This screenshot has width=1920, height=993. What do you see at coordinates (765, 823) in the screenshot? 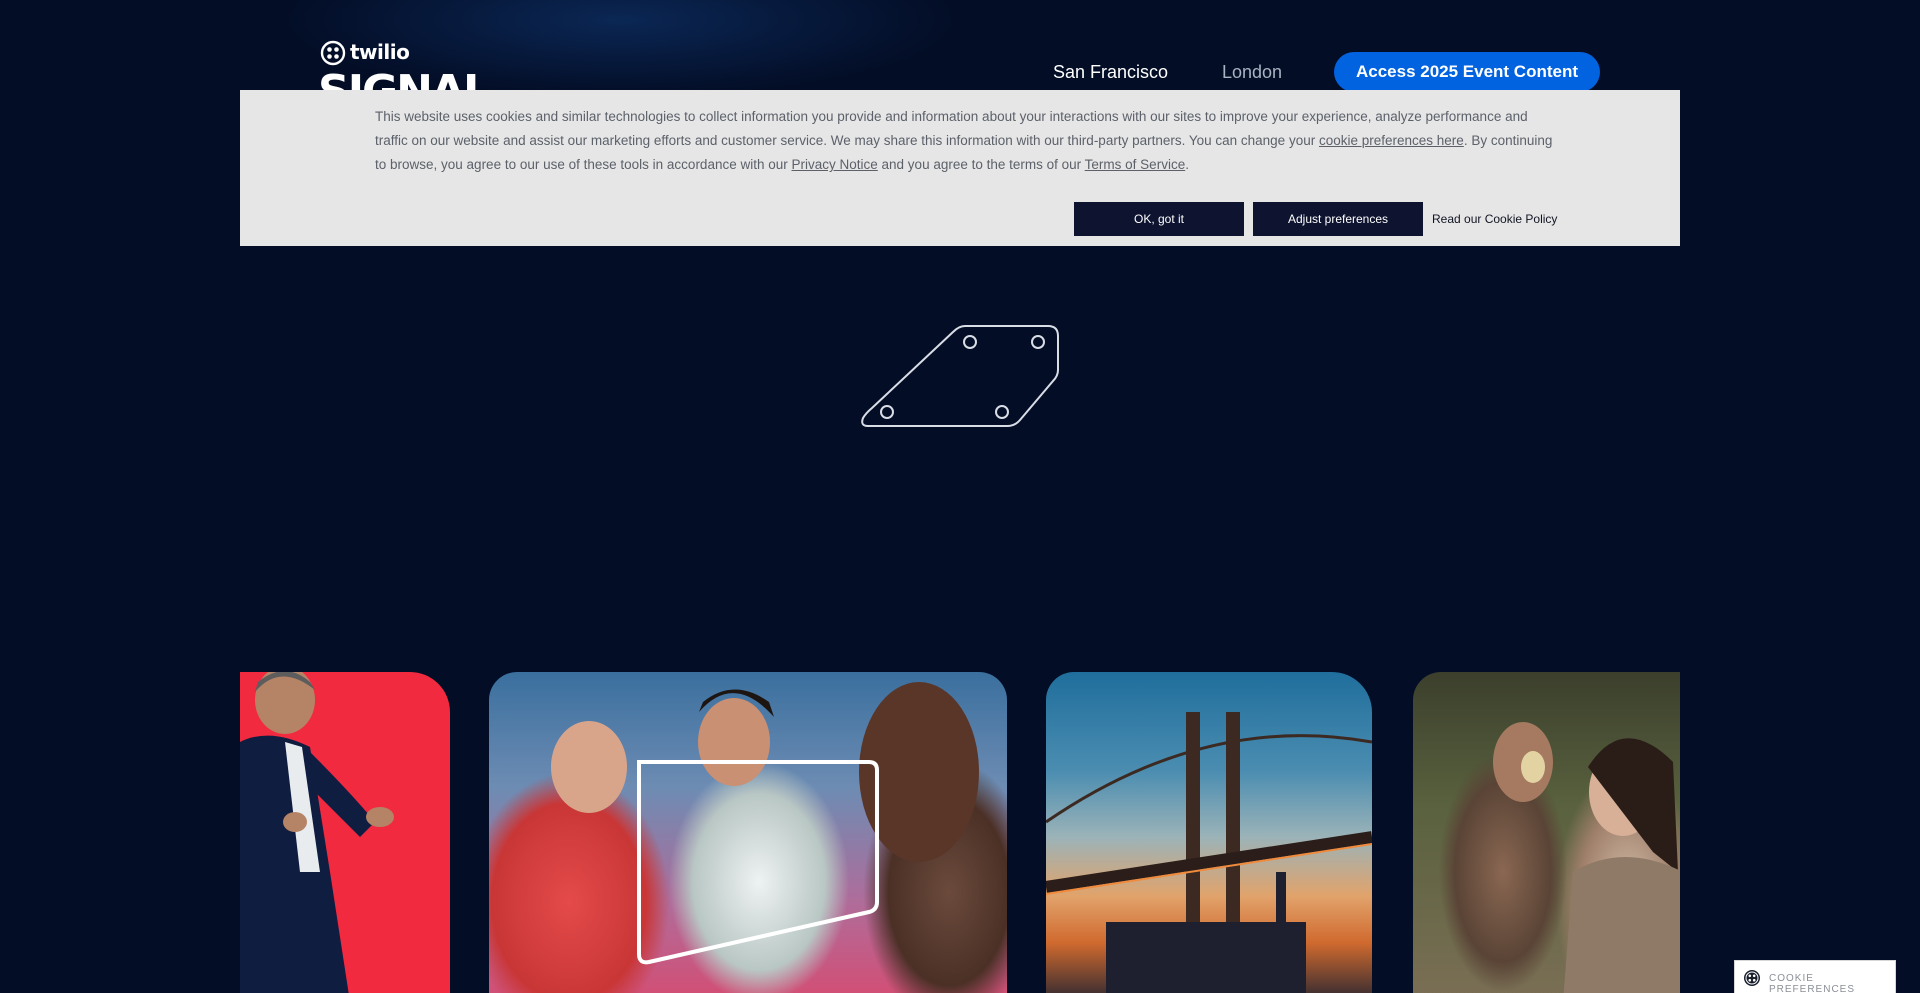
I see `networking-scene` at bounding box center [765, 823].